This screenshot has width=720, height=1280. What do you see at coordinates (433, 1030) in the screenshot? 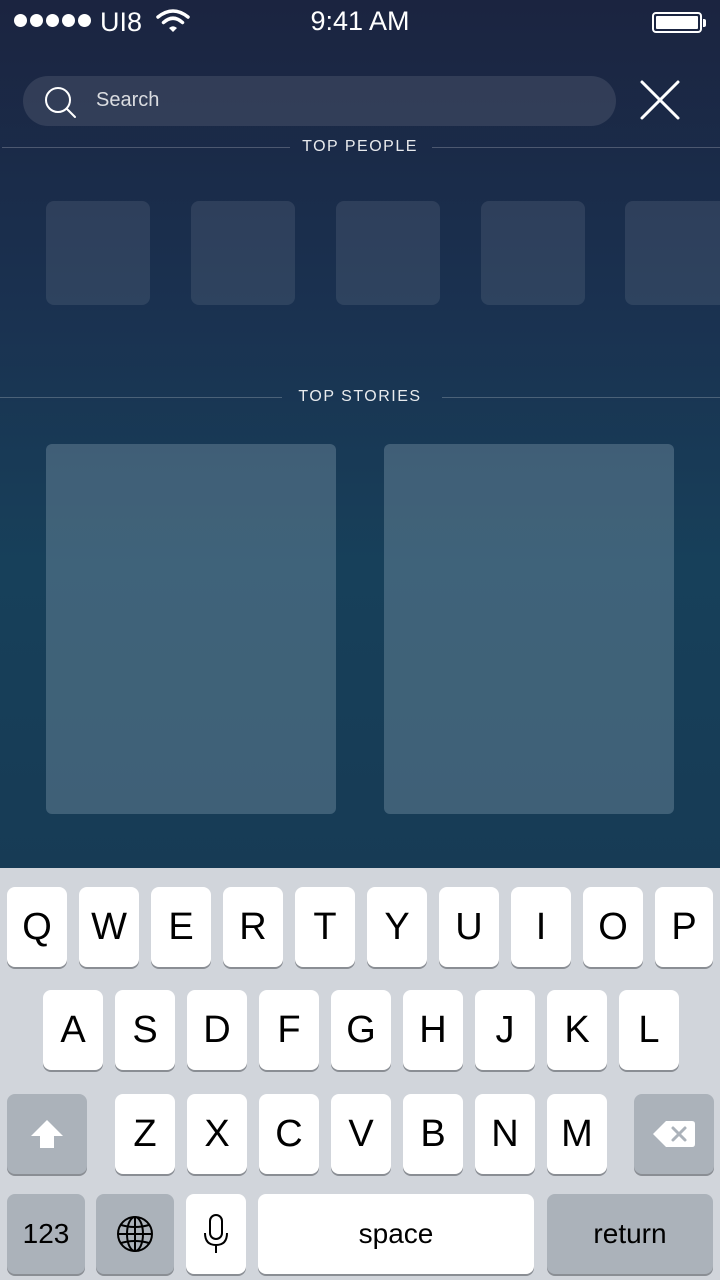
I see `key-h: H` at bounding box center [433, 1030].